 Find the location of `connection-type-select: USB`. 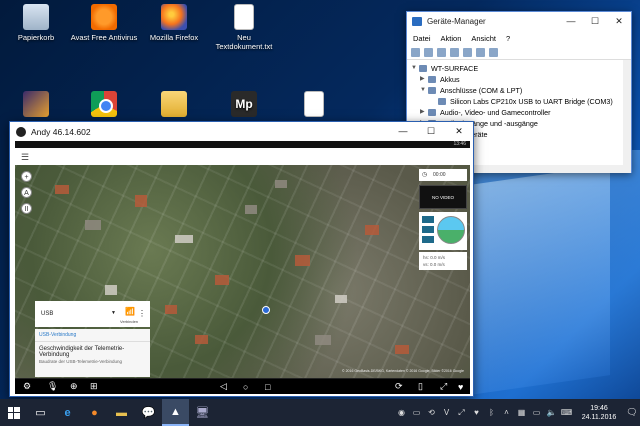

connection-type-select: USB is located at coordinates (47, 314).